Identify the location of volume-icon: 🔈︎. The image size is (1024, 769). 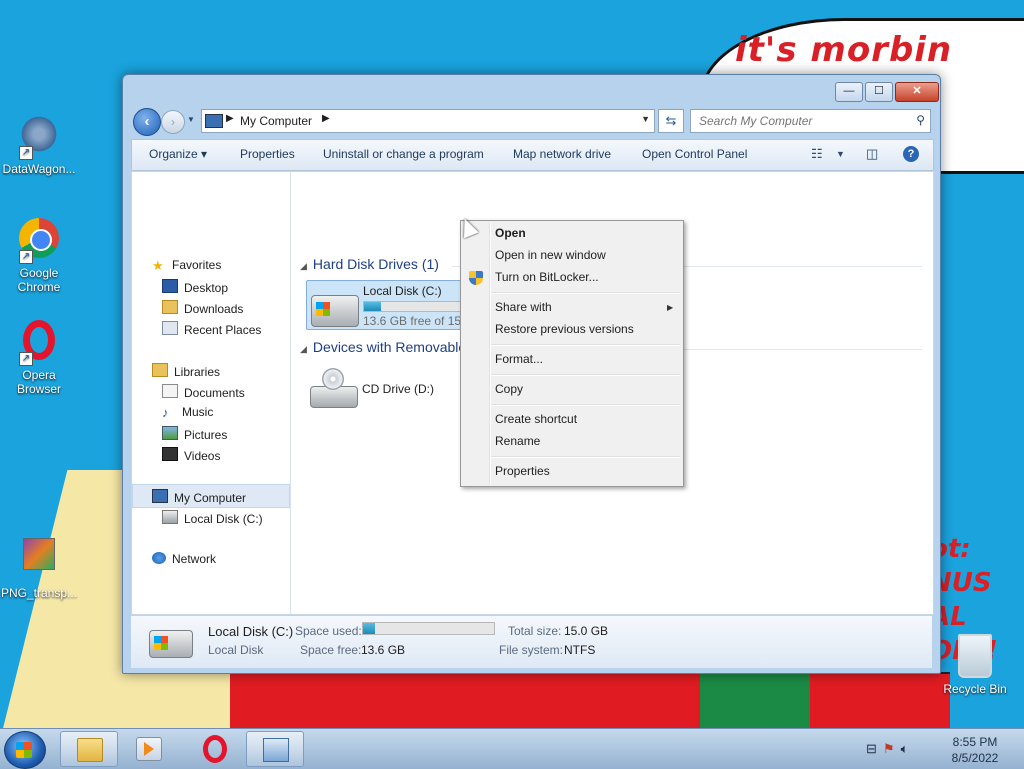
(908, 748).